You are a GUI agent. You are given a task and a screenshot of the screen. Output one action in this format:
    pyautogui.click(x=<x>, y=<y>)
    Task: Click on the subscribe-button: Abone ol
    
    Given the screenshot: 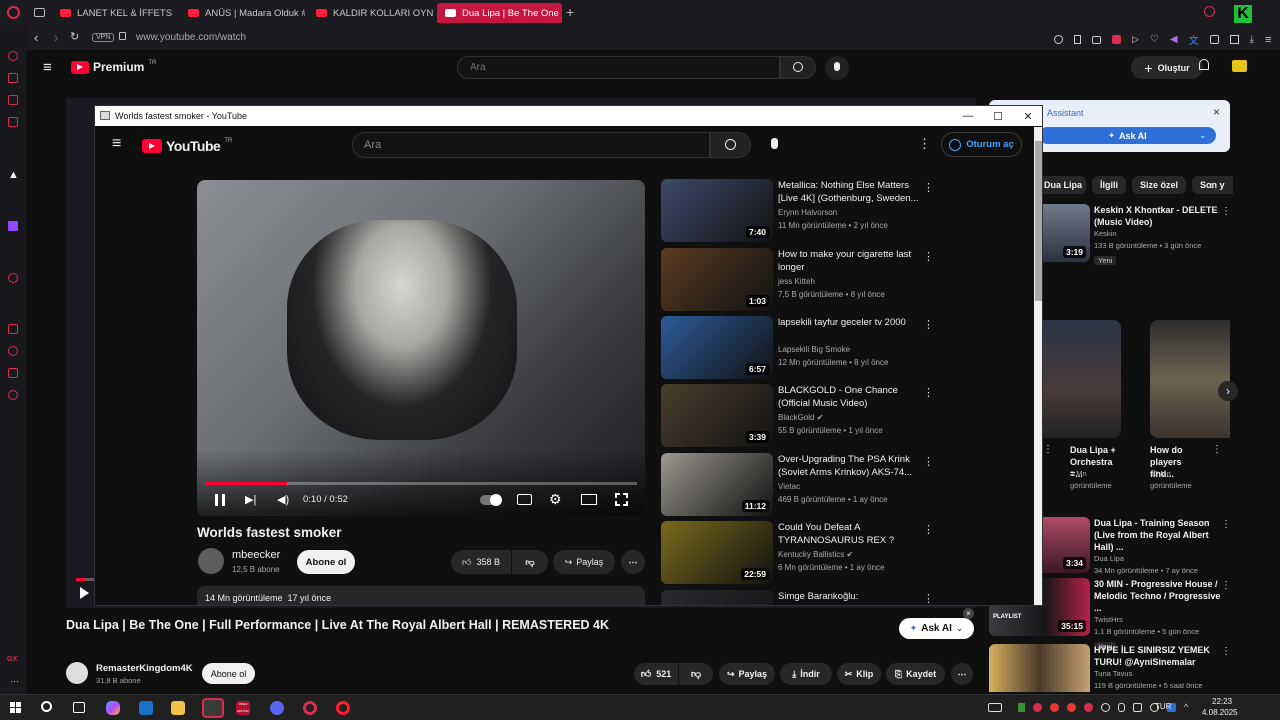 What is the action you would take?
    pyautogui.click(x=228, y=673)
    